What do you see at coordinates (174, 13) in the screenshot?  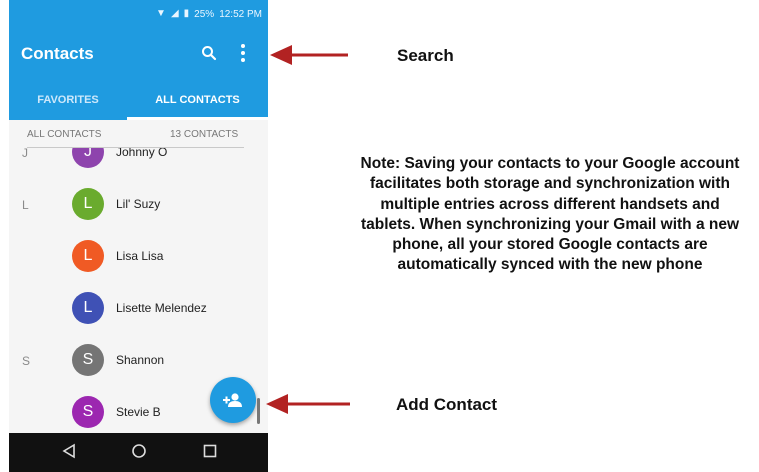 I see `signal-icon: ◢` at bounding box center [174, 13].